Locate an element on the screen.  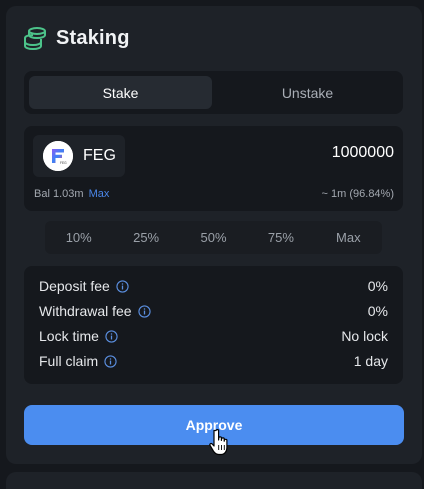
full-claim-label: Full claim is located at coordinates (69, 361).